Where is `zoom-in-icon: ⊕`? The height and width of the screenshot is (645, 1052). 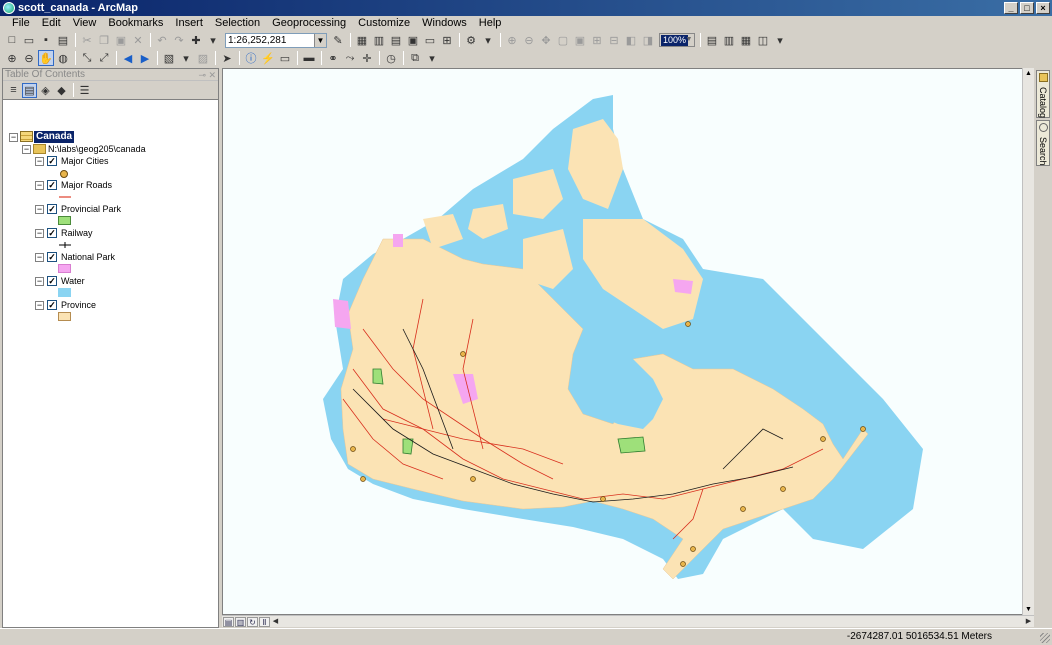 zoom-in-icon: ⊕ is located at coordinates (12, 58).